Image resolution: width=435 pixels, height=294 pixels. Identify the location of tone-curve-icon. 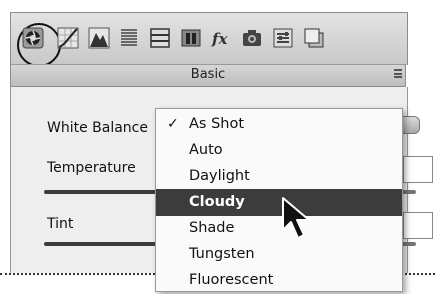
(67, 38).